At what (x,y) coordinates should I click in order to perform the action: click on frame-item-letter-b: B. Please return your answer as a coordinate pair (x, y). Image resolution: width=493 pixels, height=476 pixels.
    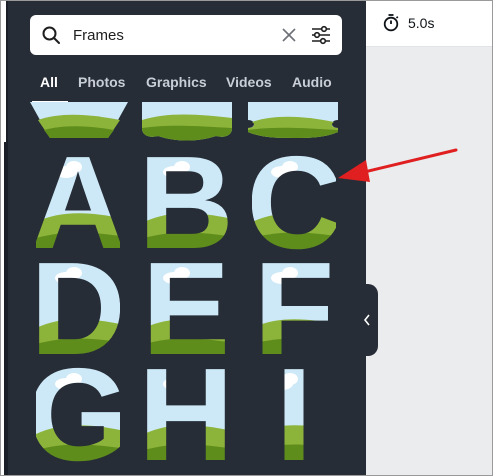
    Looking at the image, I should click on (186, 202).